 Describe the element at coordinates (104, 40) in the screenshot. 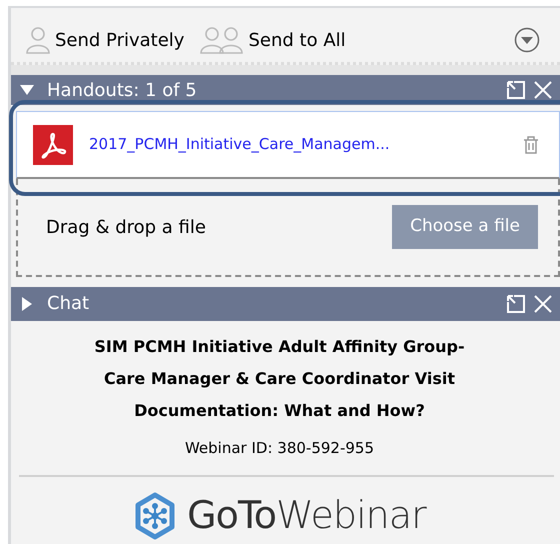

I see `toolbar-button: Send Privately` at that location.